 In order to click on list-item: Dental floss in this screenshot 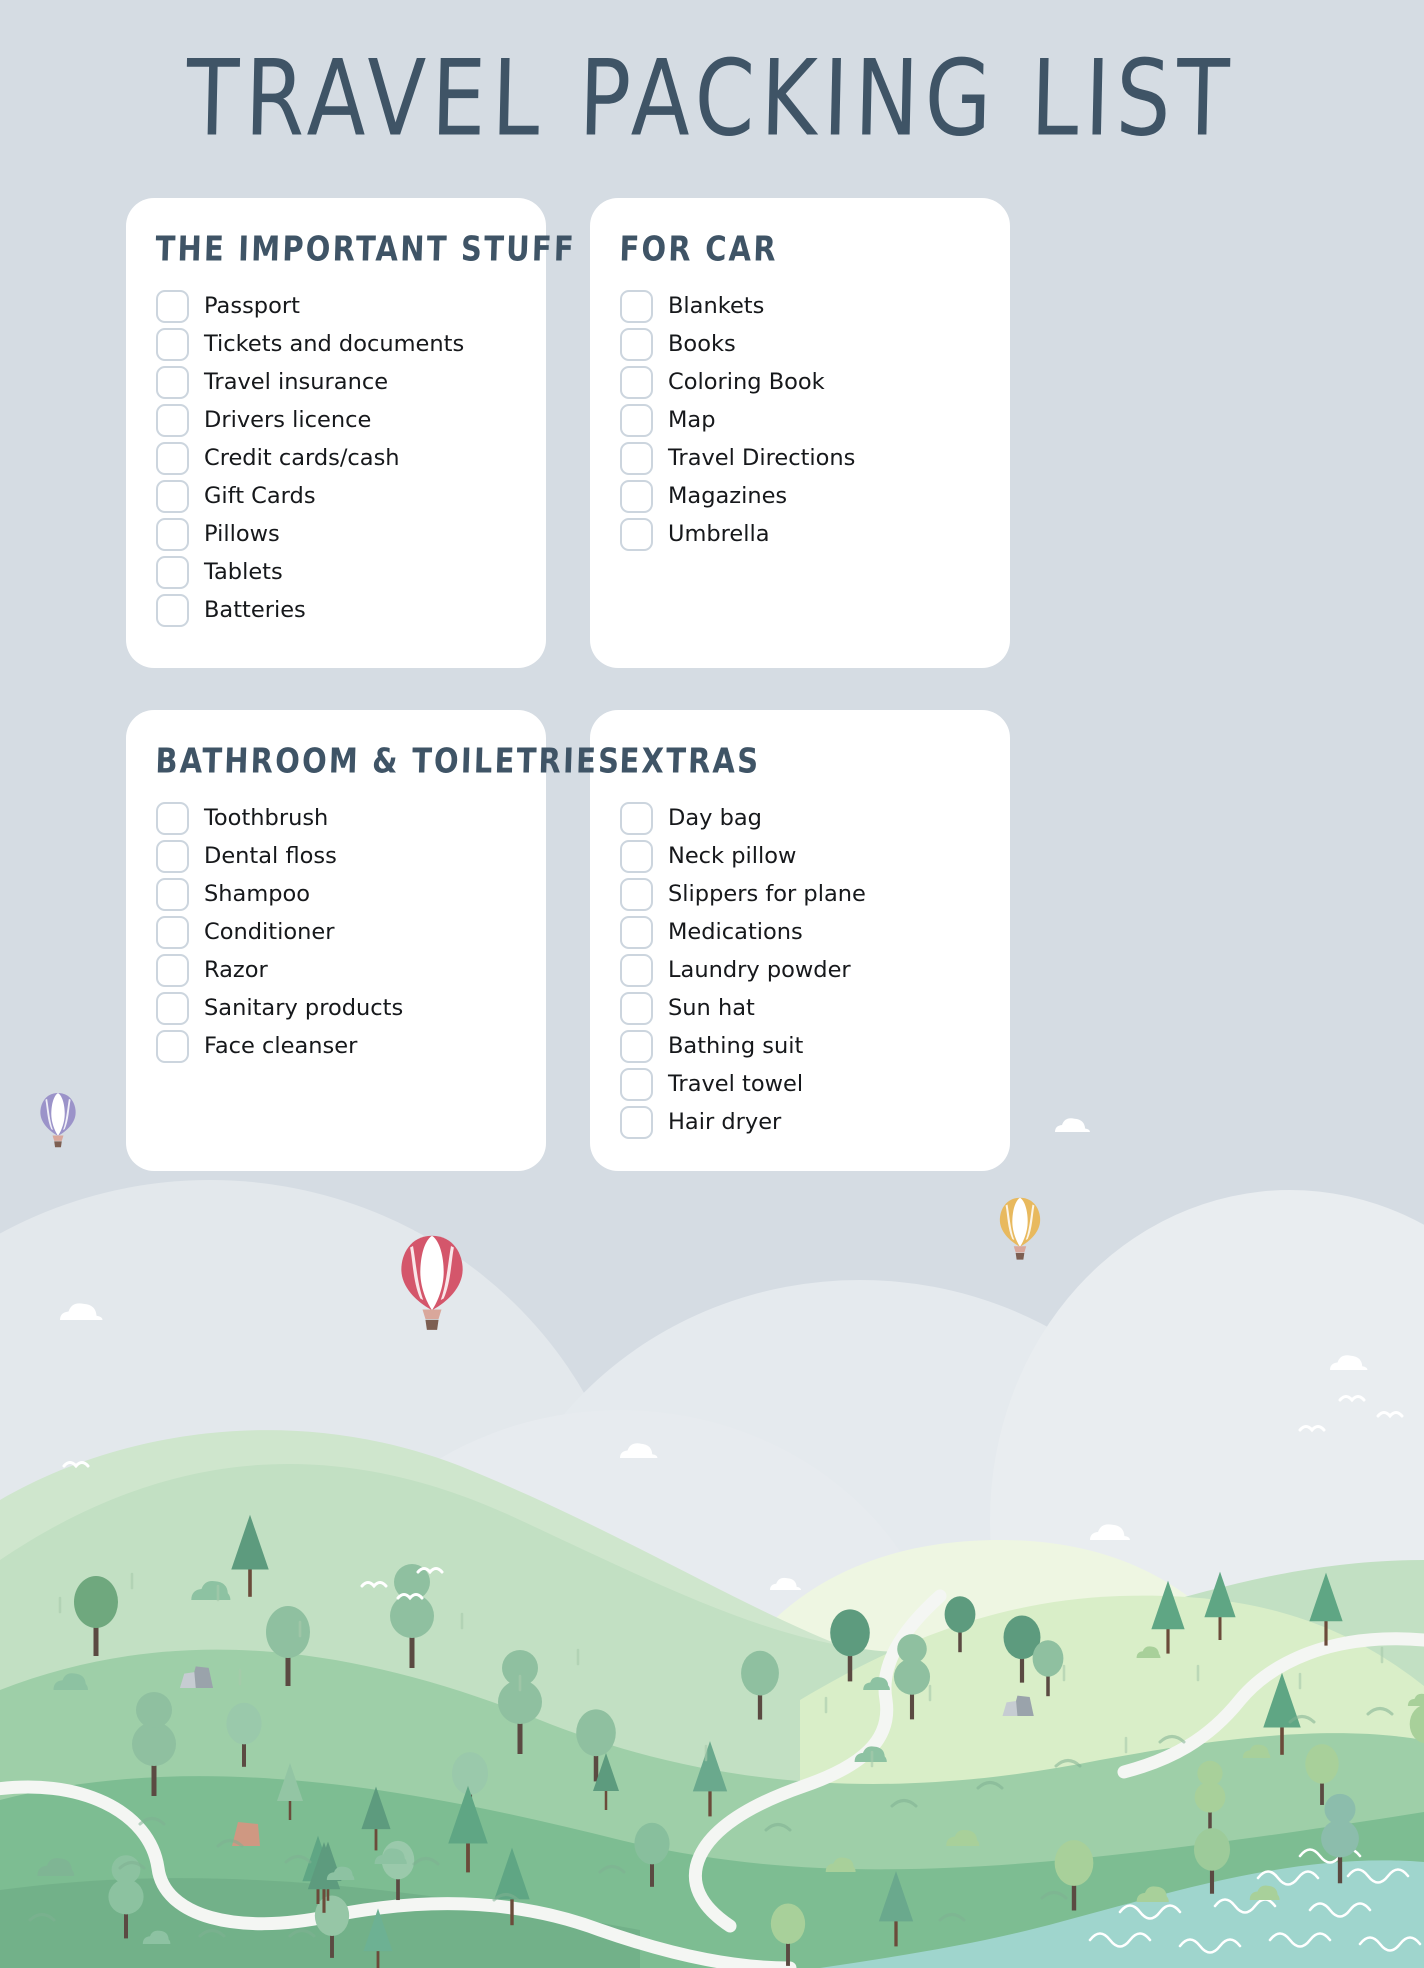, I will do `click(336, 856)`.